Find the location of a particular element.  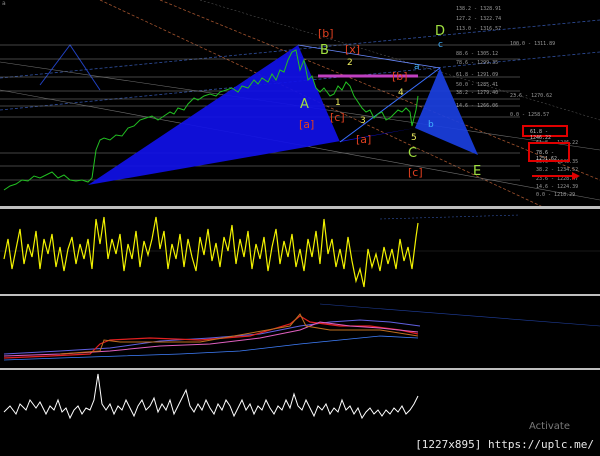

activate-watermark: Activate is located at coordinates (549, 426).